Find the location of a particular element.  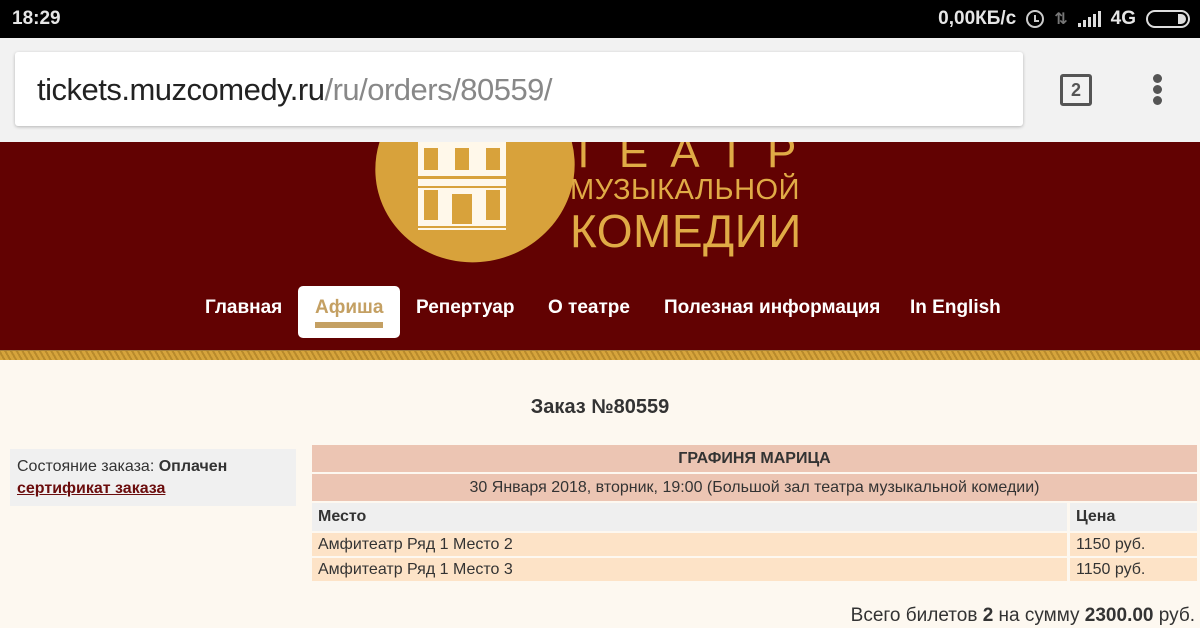

nav-item-afisha: Афиша is located at coordinates (349, 312).